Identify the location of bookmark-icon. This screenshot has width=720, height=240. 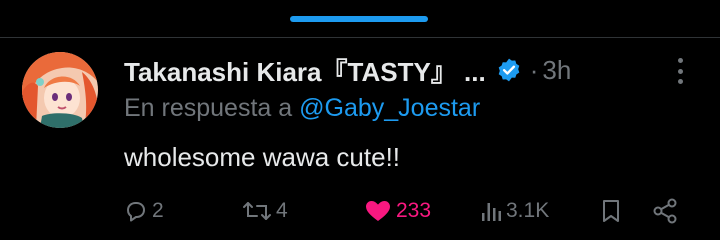
(611, 211).